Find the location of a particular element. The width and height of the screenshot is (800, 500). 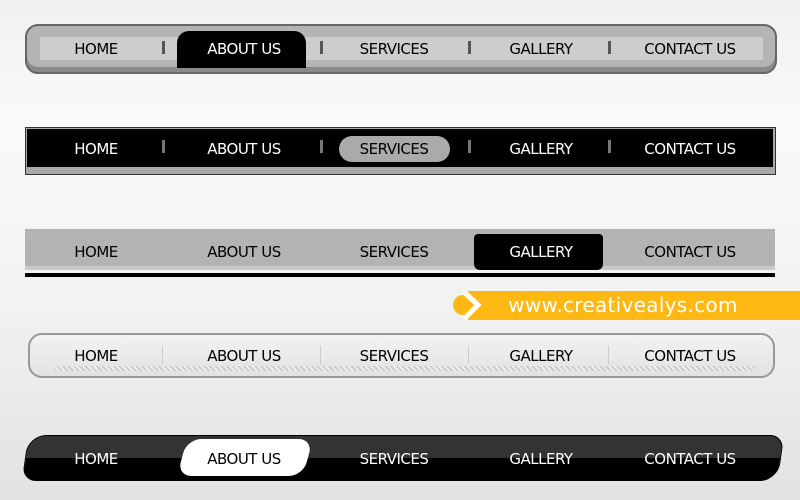

navbar-3-underline is located at coordinates (400, 275).